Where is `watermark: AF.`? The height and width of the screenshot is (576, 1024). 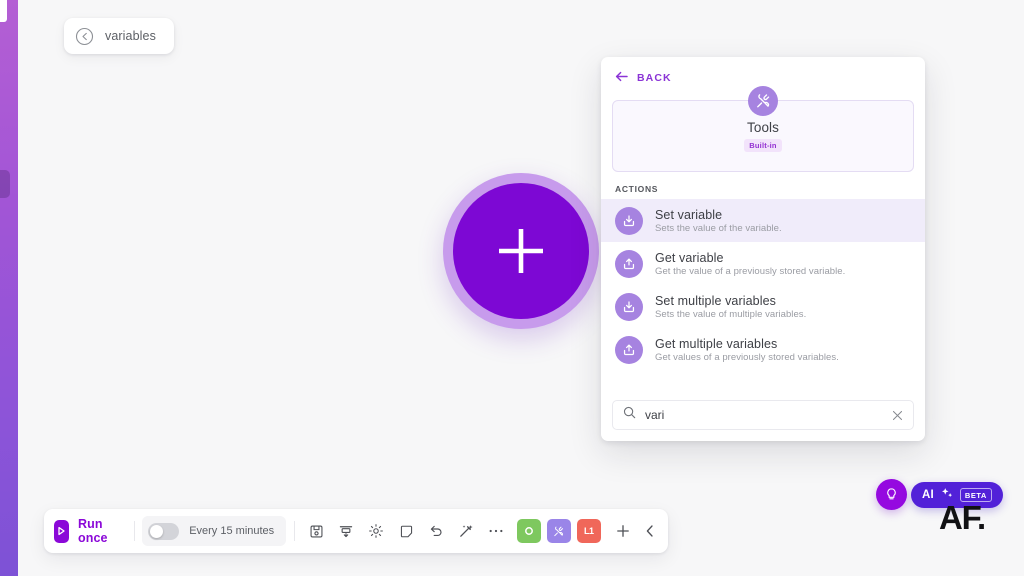
watermark: AF. is located at coordinates (962, 517).